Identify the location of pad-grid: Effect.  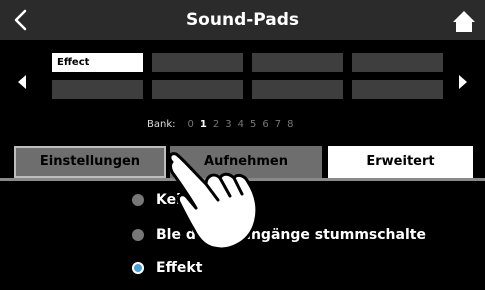
(247, 76).